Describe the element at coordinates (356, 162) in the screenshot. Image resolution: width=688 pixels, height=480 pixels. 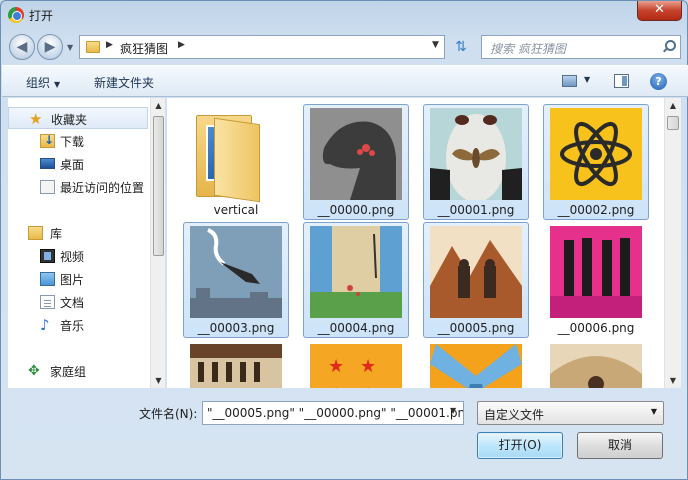
I see `file-item: __00000.png` at that location.